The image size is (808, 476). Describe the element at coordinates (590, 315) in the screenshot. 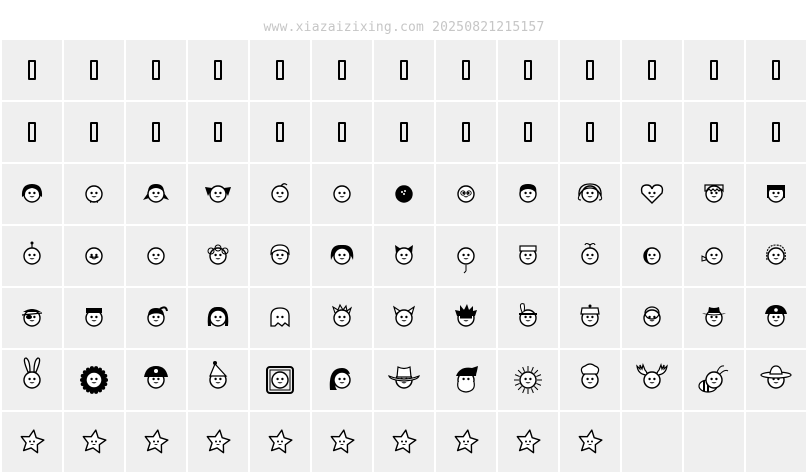

I see `police-cap-face-icon` at that location.